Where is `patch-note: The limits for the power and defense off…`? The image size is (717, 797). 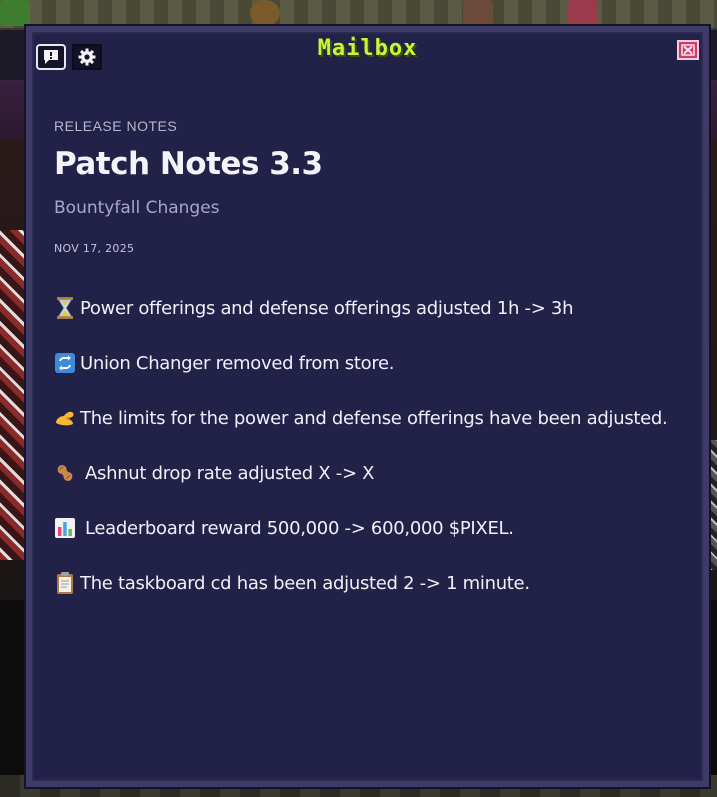
patch-note: The limits for the power and defense off… is located at coordinates (364, 418).